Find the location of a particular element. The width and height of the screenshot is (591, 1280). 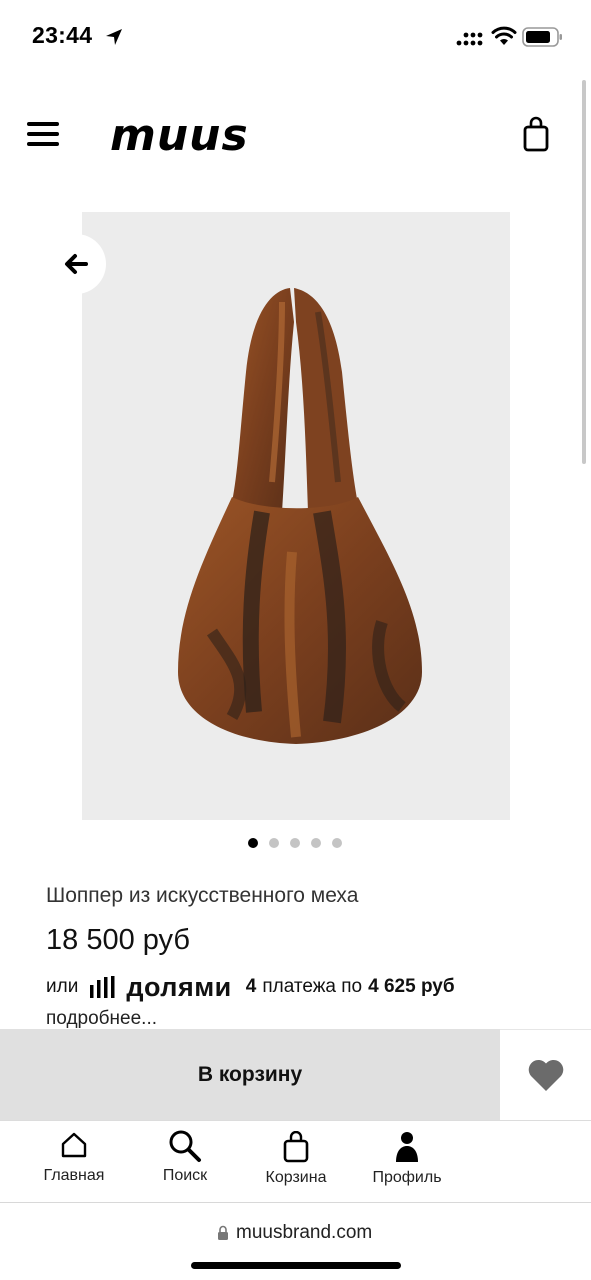

heart-icon is located at coordinates (546, 1075).